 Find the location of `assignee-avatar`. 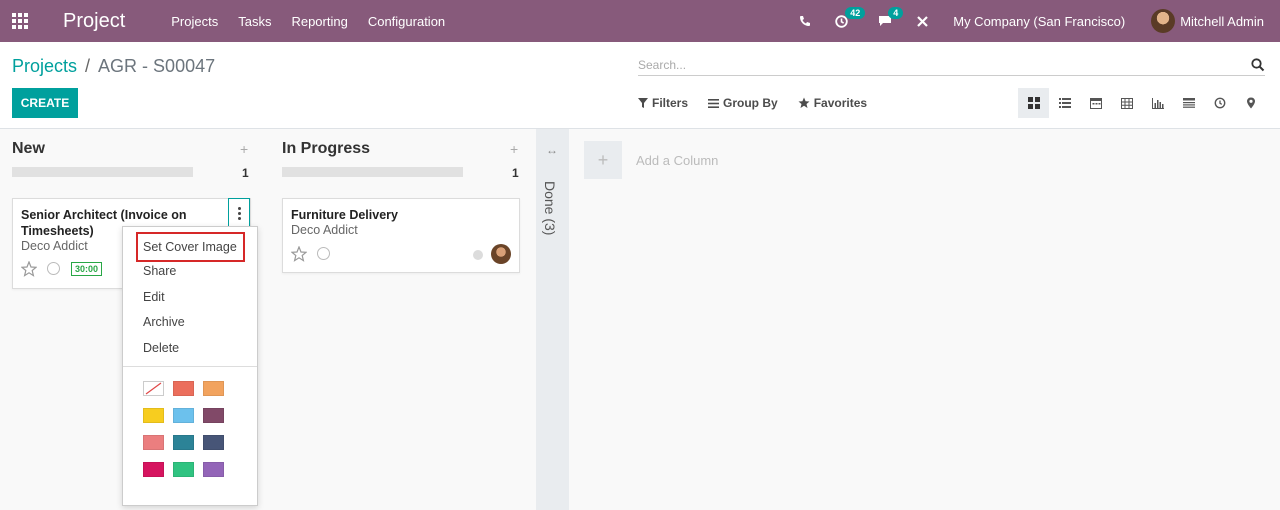

assignee-avatar is located at coordinates (501, 254).